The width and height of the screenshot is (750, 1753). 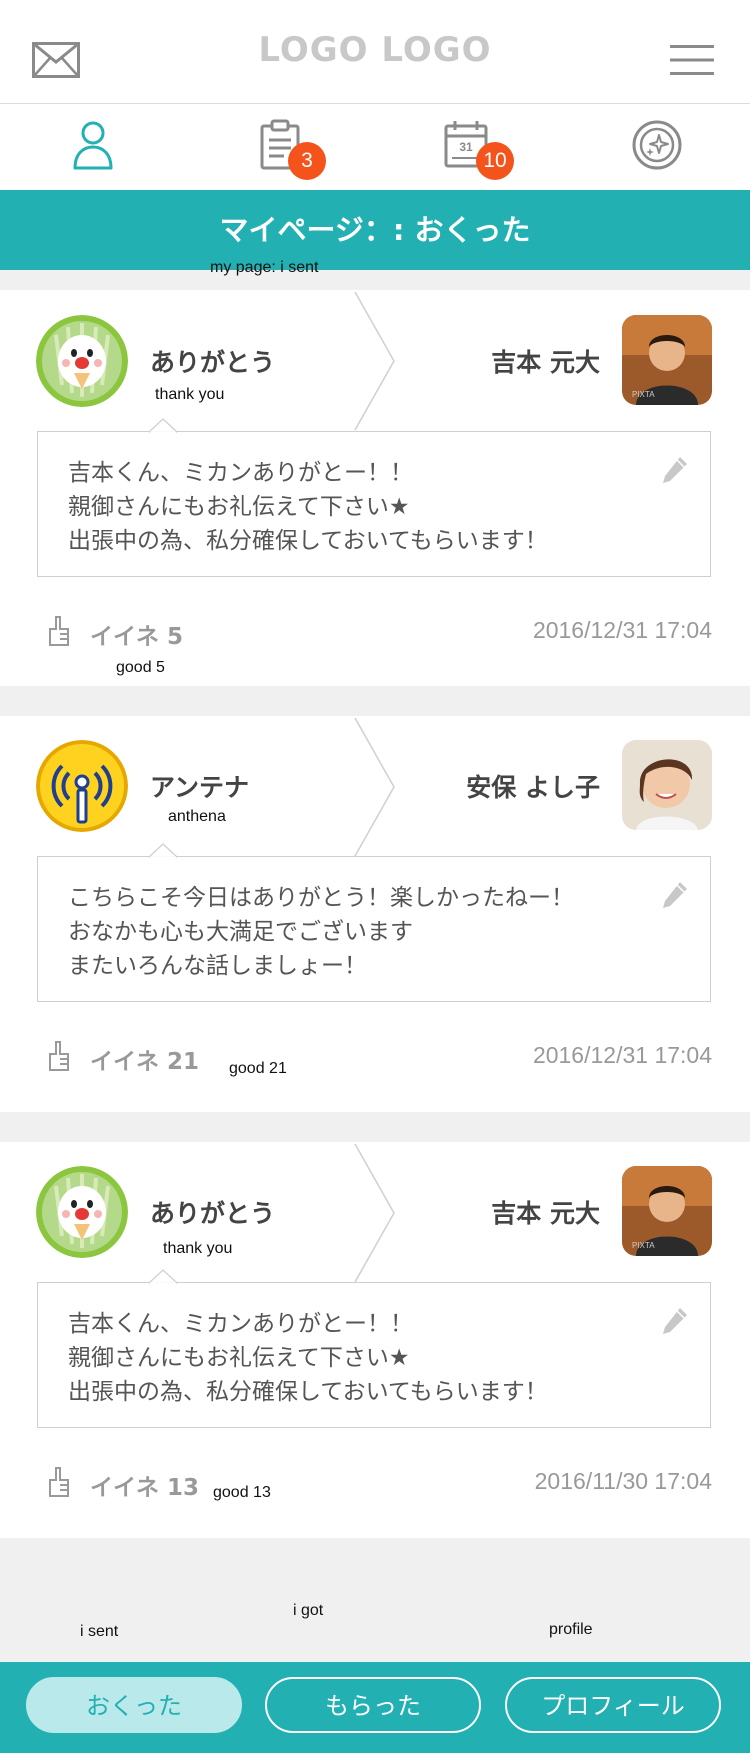 I want to click on sent-annotation: i sent, so click(x=99, y=1631).